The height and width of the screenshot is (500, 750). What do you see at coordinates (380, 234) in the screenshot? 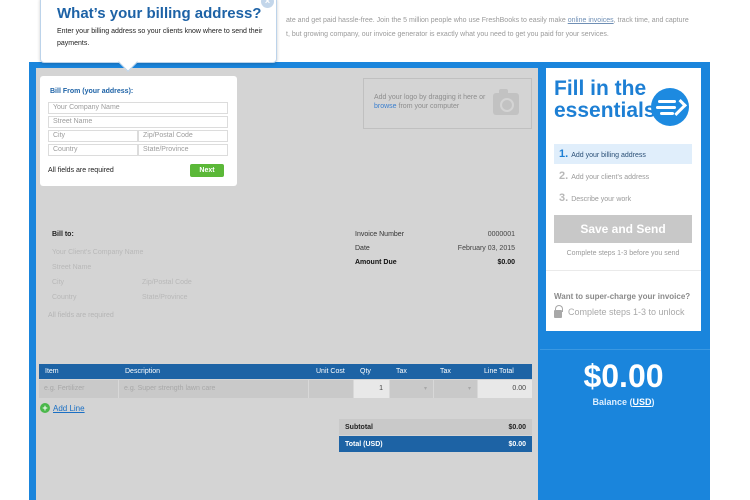
I see `invoice-number-label: Invoice Number` at bounding box center [380, 234].